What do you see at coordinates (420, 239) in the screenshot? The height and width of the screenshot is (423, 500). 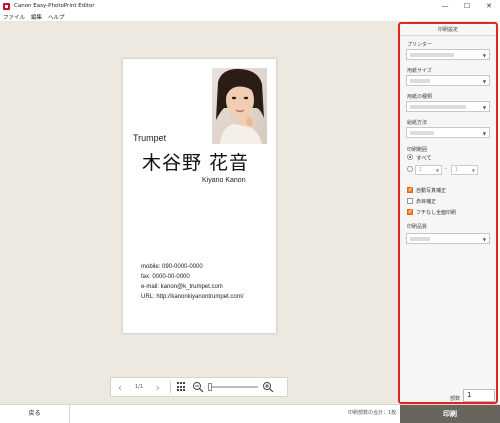 I see `print-quality-value` at bounding box center [420, 239].